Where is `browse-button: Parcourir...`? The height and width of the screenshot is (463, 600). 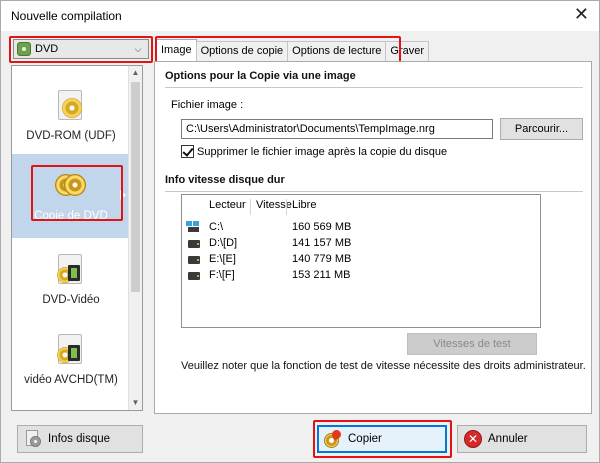
browse-button: Parcourir... is located at coordinates (541, 129).